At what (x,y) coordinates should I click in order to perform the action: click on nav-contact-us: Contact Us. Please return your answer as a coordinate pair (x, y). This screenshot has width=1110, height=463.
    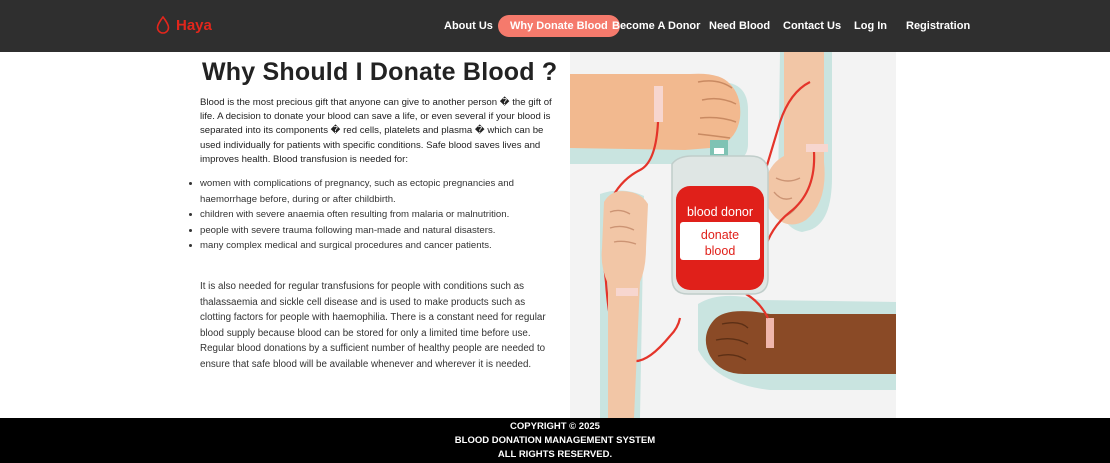
    Looking at the image, I should click on (812, 26).